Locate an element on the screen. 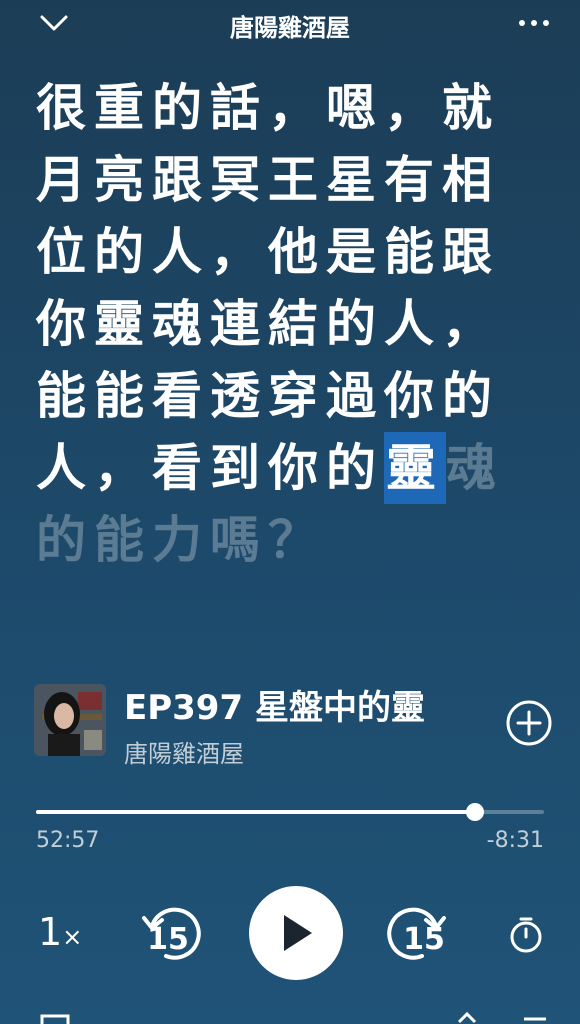 The image size is (580, 1024). timer-icon is located at coordinates (526, 934).